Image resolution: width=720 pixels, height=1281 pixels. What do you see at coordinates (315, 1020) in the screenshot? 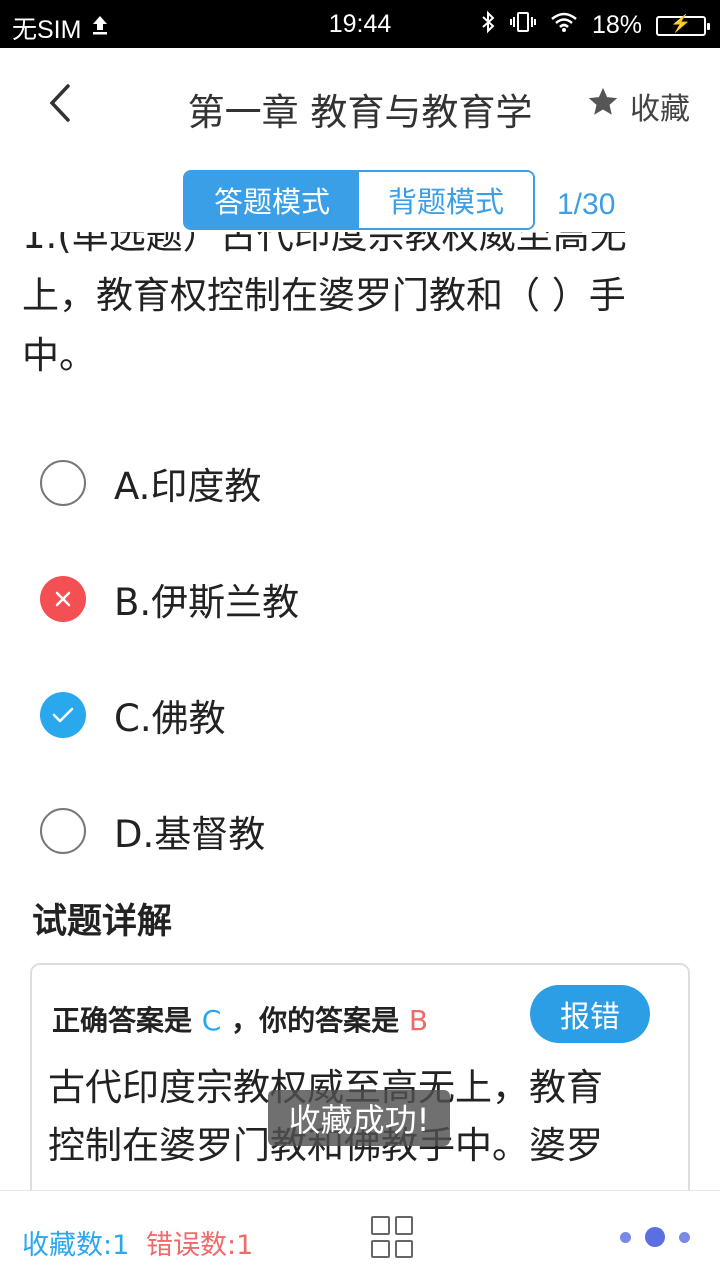
I see `your-prefix: ，你的答案是` at bounding box center [315, 1020].